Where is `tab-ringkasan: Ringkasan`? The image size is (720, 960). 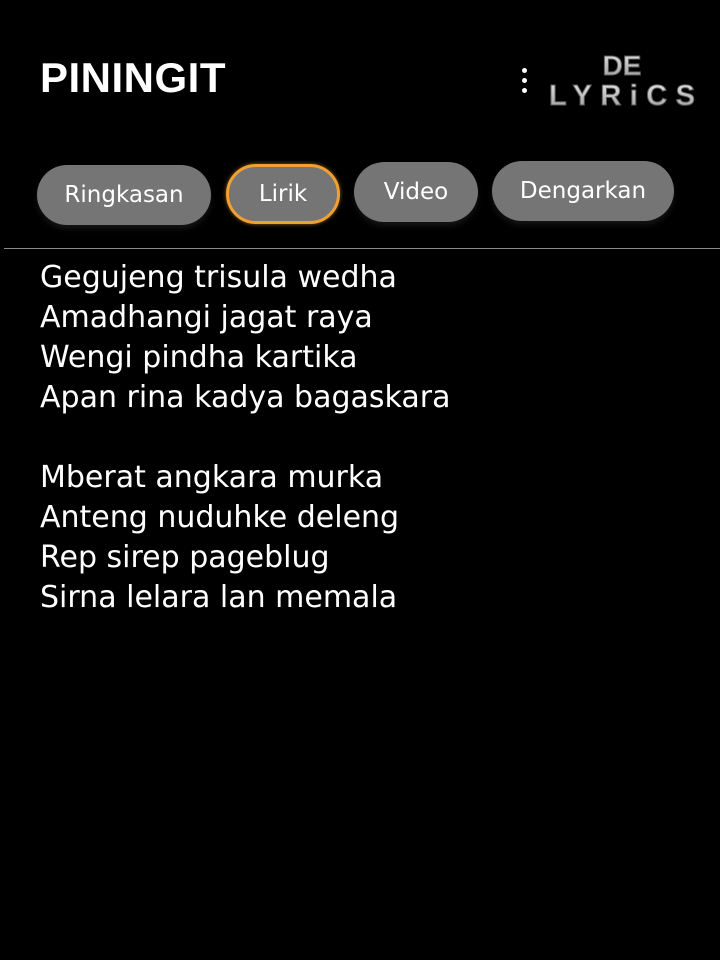 tab-ringkasan: Ringkasan is located at coordinates (124, 195).